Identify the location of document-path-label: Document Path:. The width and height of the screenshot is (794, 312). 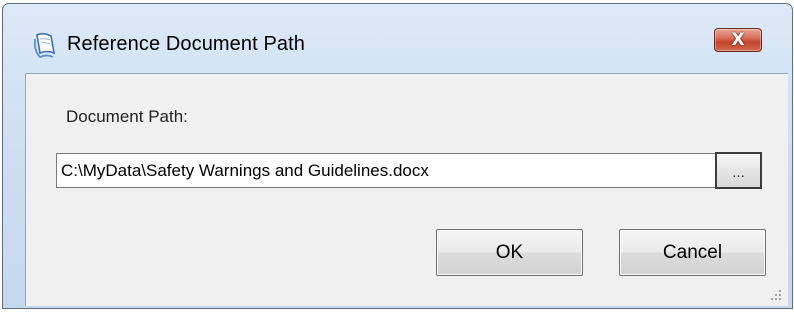
(127, 116).